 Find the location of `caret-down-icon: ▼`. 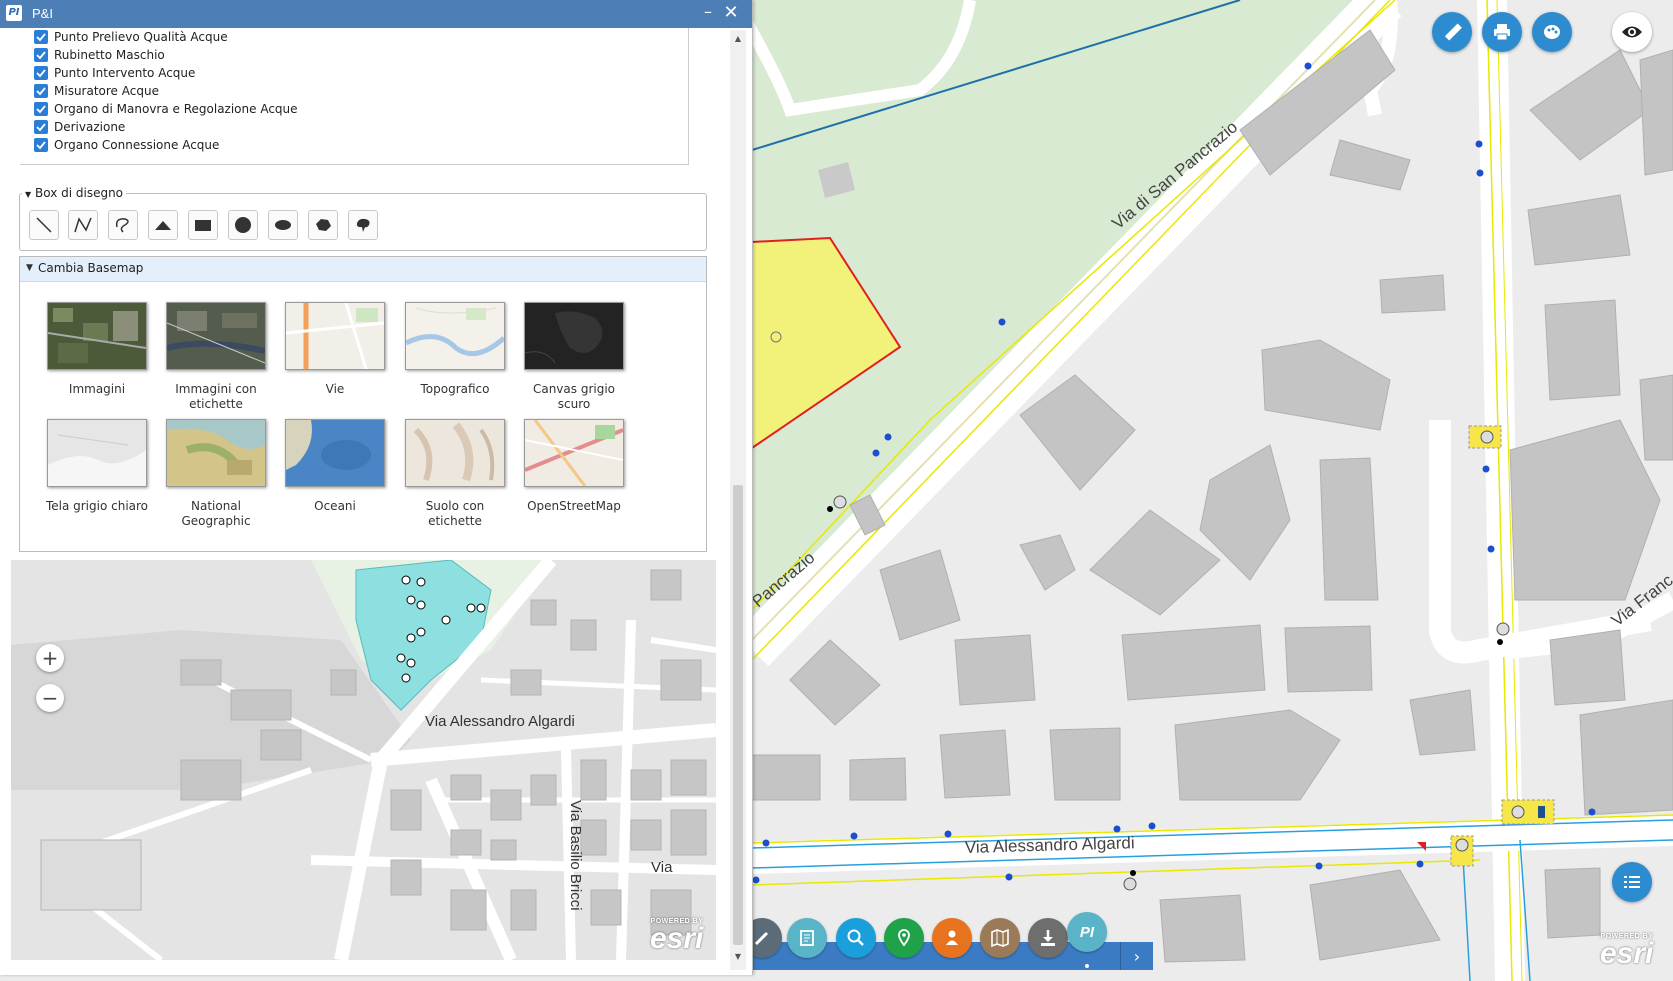

caret-down-icon: ▼ is located at coordinates (29, 268).